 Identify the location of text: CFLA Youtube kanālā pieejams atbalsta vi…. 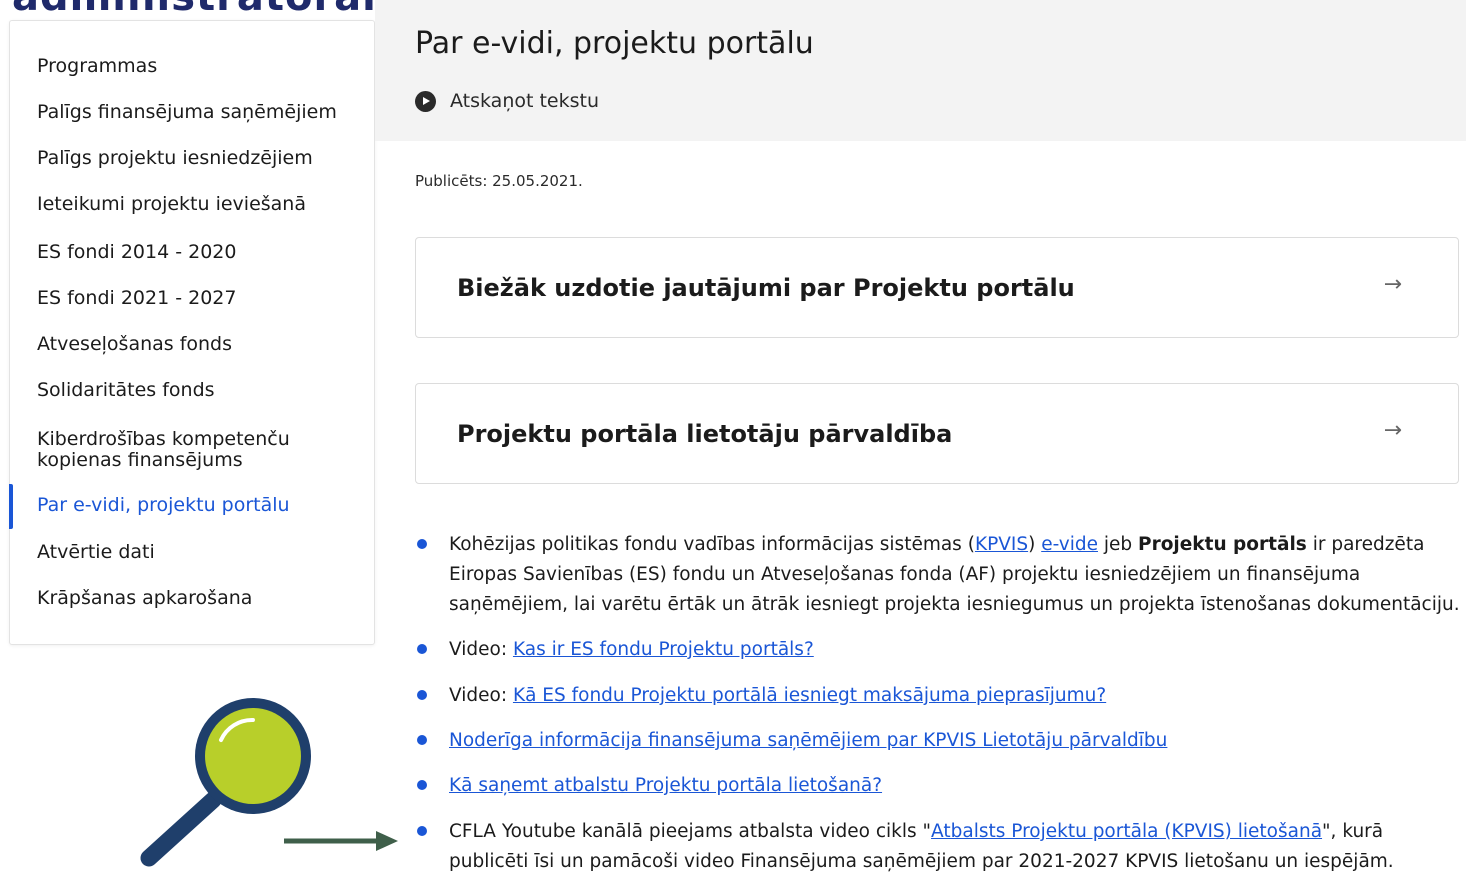
(690, 831).